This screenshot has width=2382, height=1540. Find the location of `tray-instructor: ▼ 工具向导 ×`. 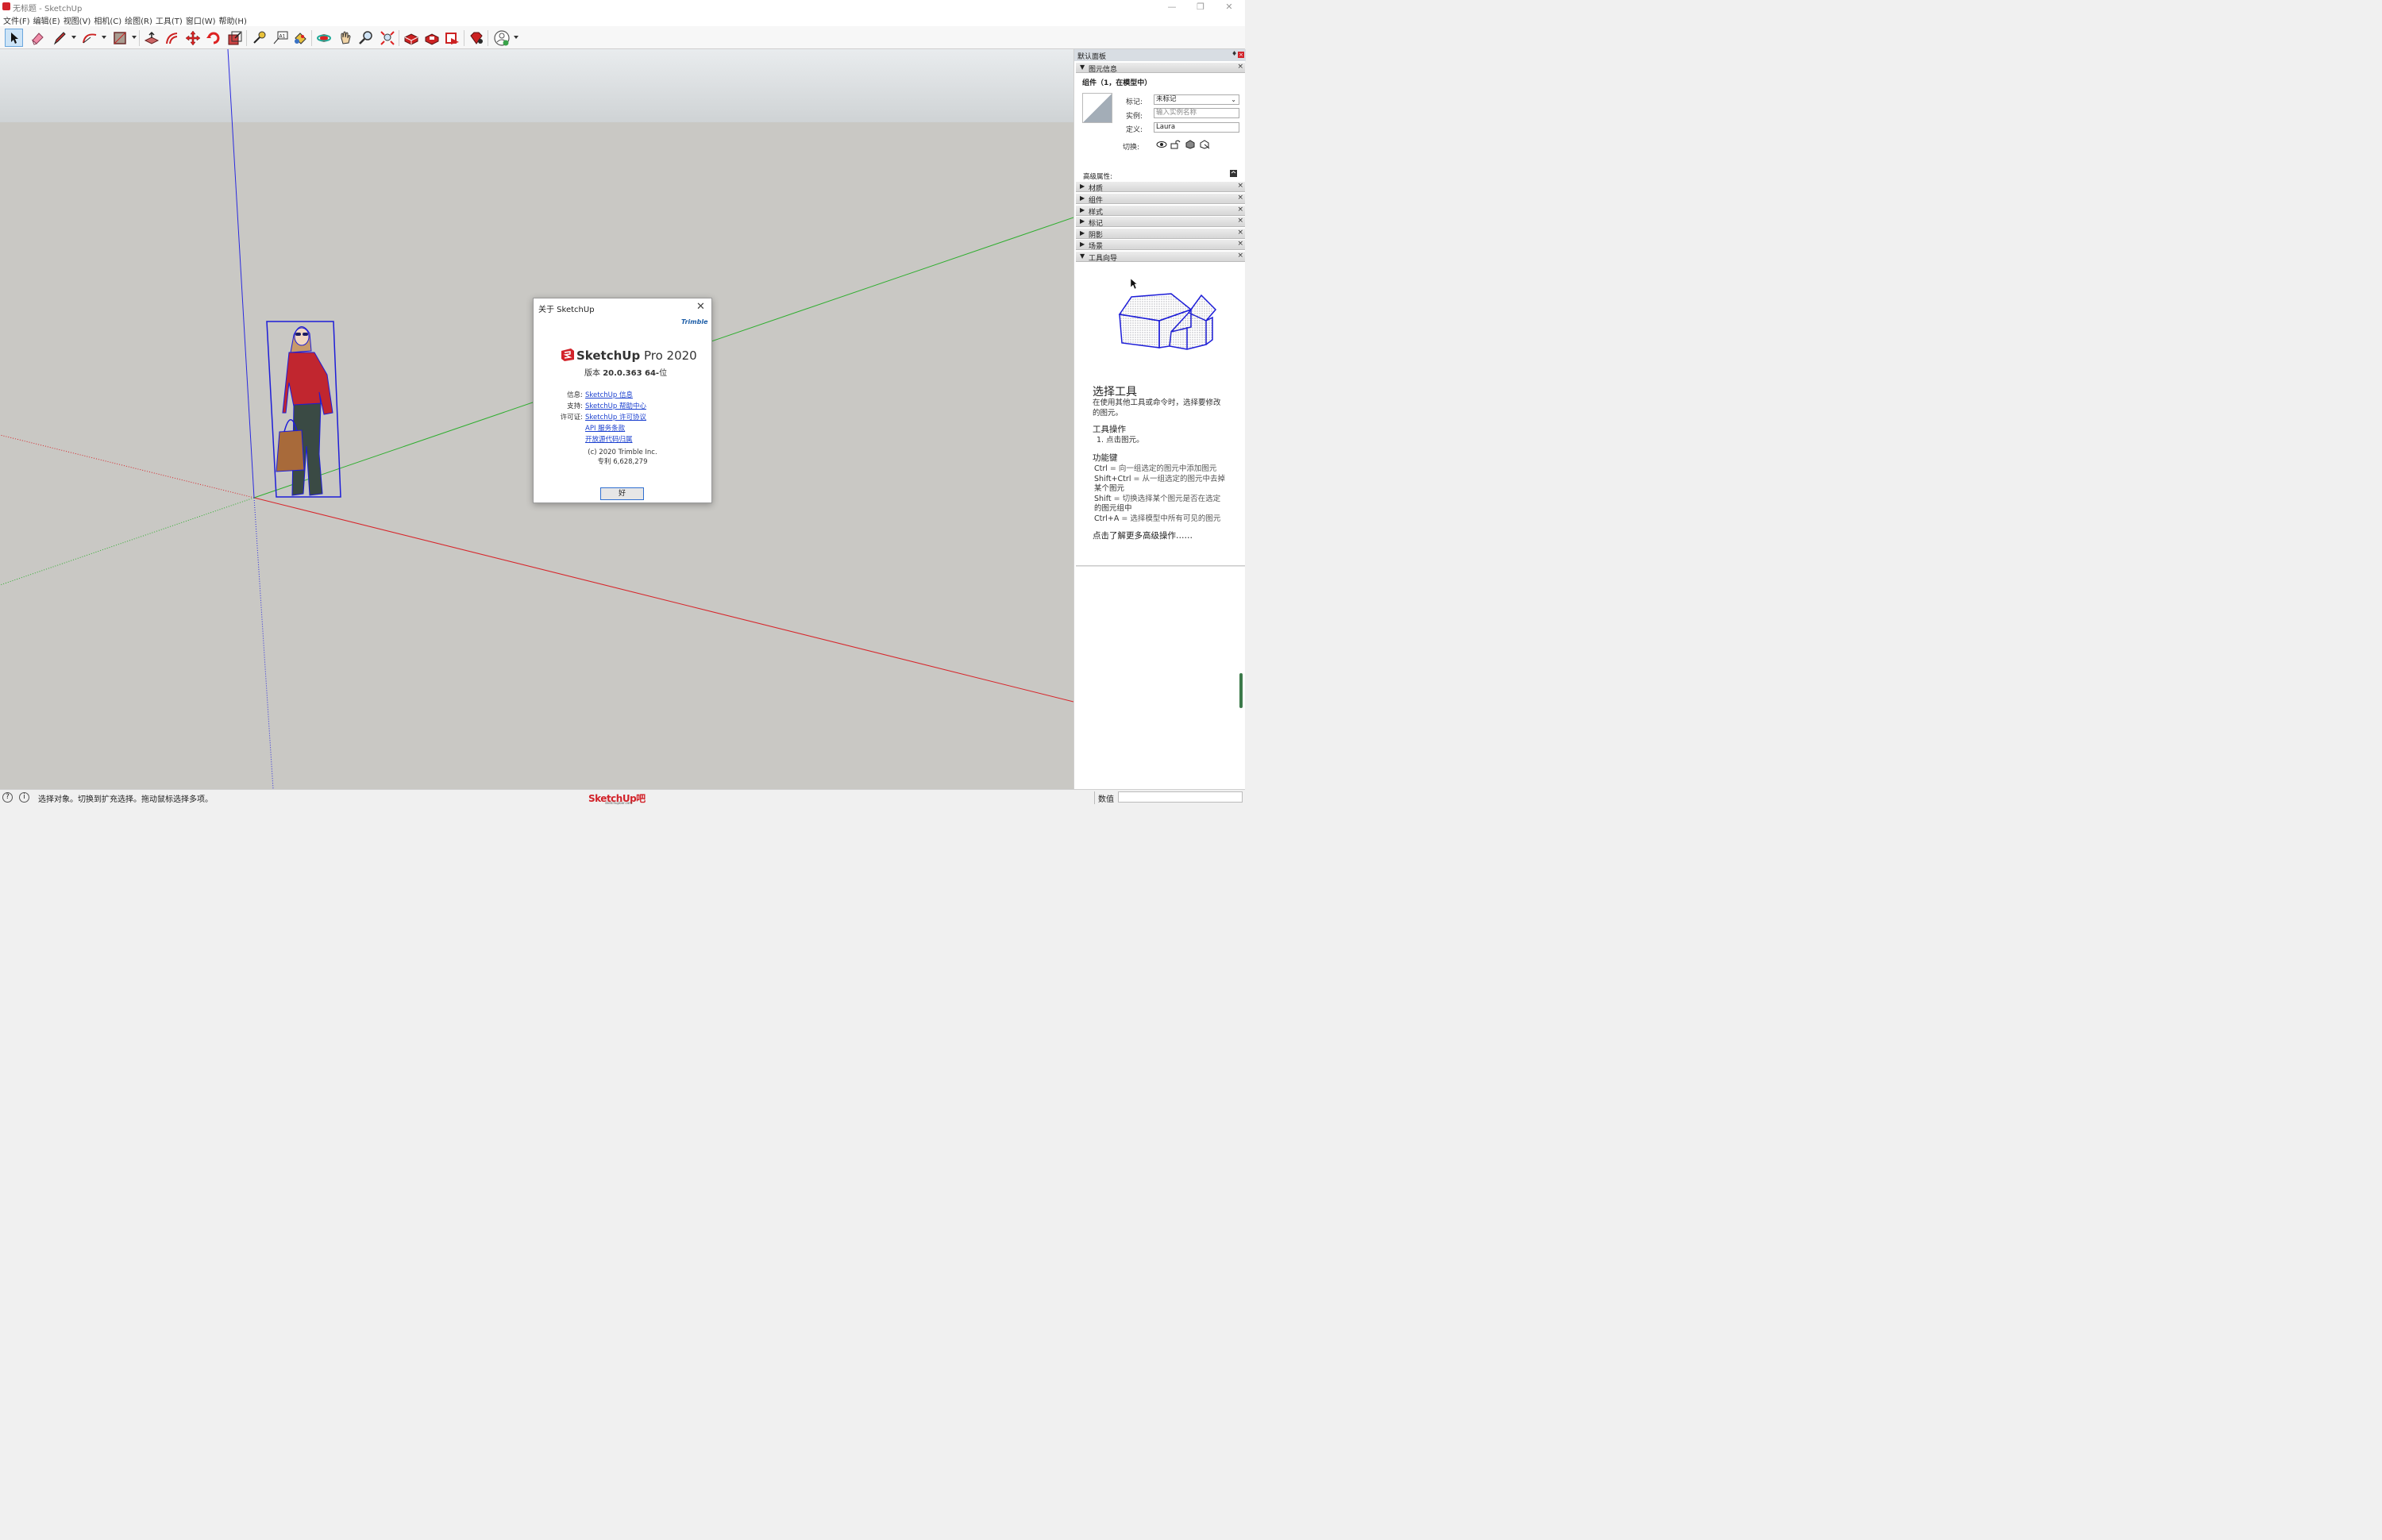

tray-instructor: ▼ 工具向导 × is located at coordinates (1160, 257).